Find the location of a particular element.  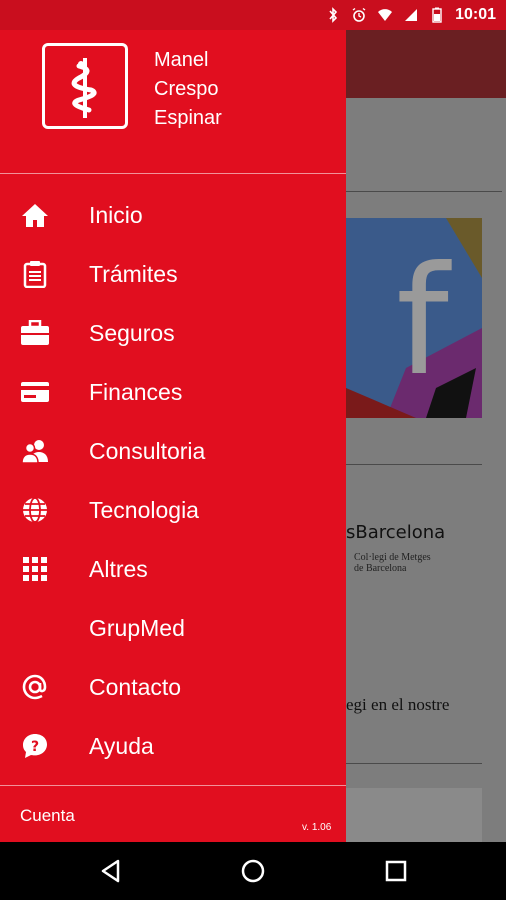

at-sign-icon is located at coordinates (35, 687).